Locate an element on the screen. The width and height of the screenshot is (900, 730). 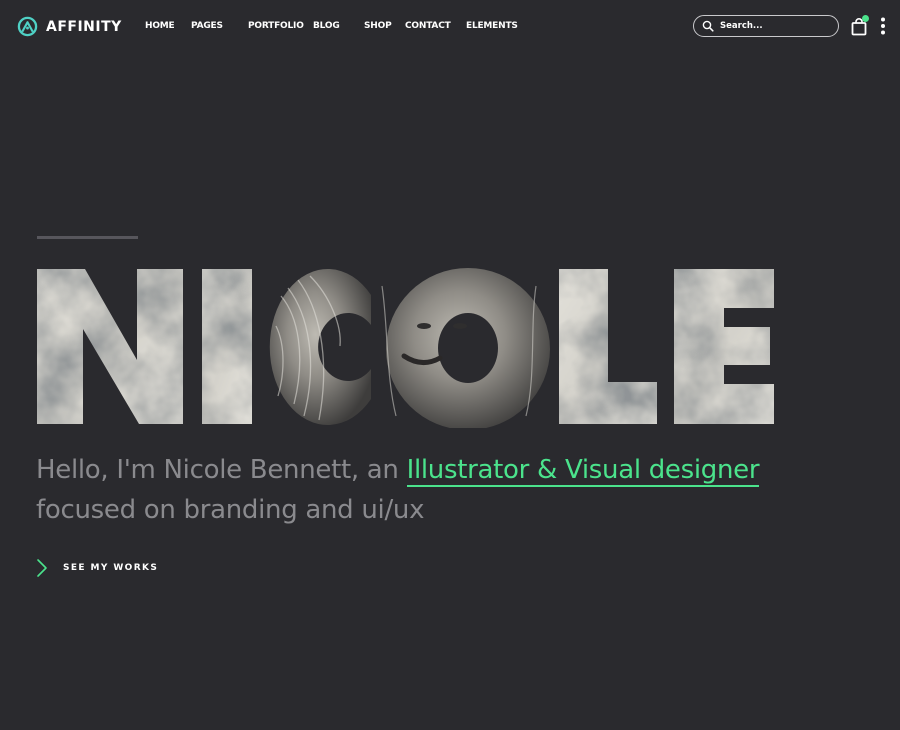
nav-item-pages: PAGES is located at coordinates (207, 26).